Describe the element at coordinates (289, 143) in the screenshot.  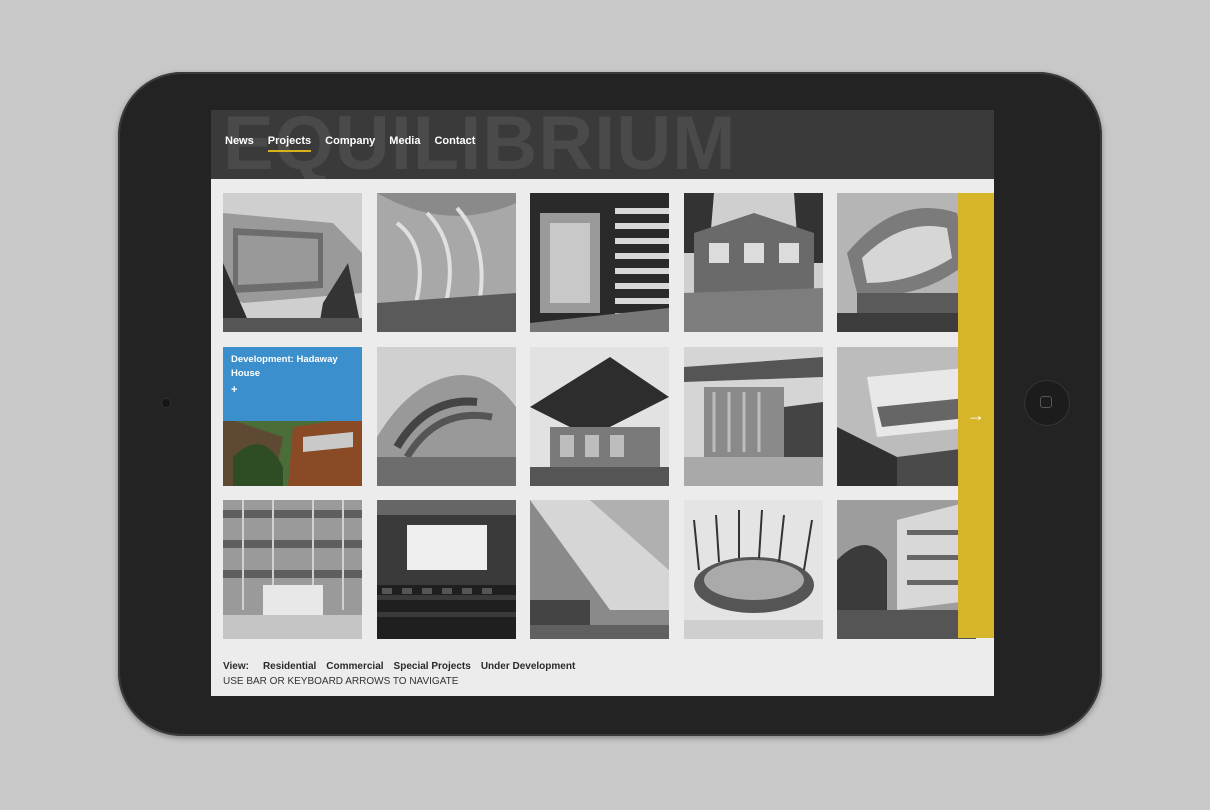
I see `nav-projects: Projects` at that location.